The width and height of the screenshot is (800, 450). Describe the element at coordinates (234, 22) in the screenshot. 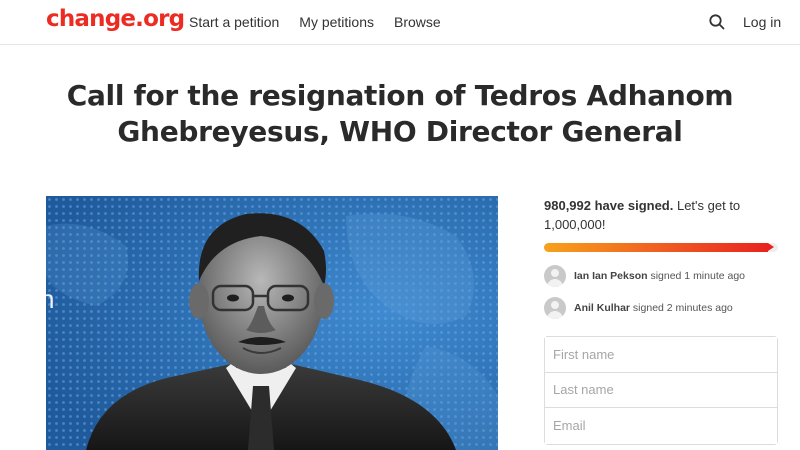

I see `nav-start-petition: Start a petition` at that location.